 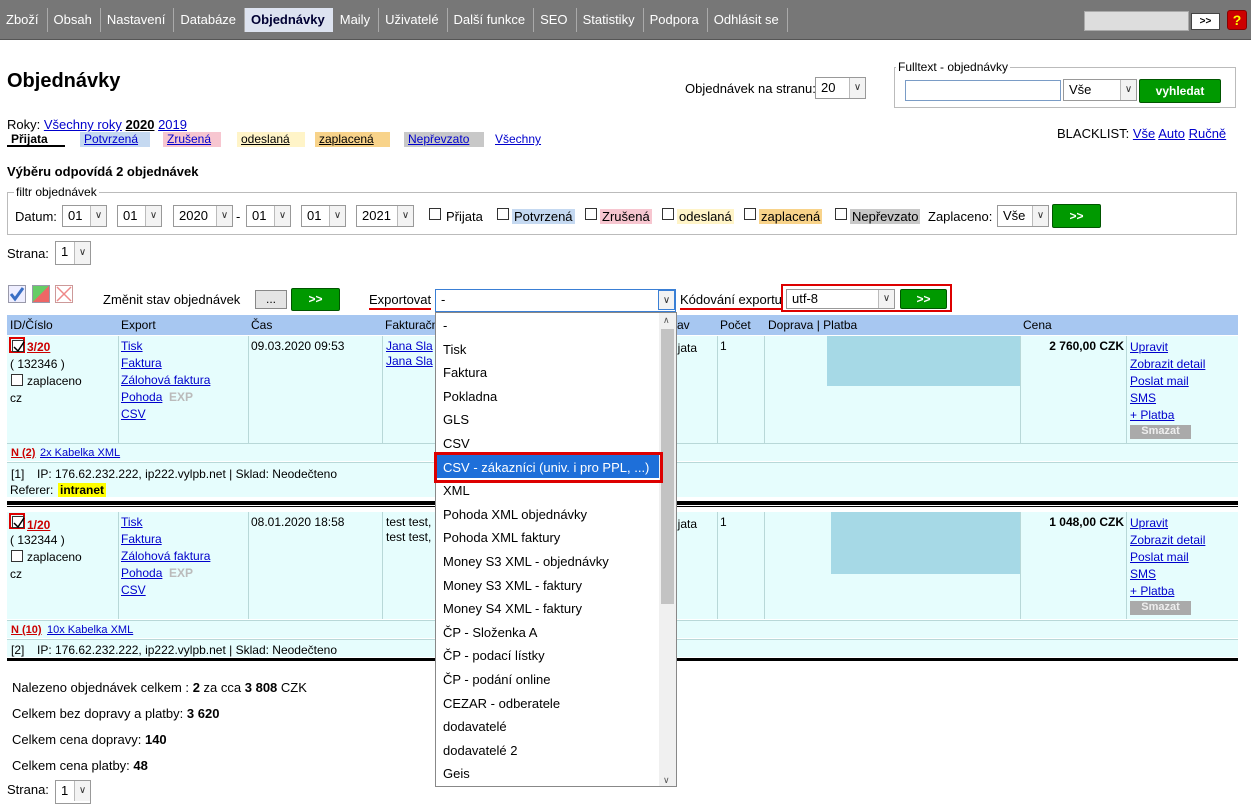 I want to click on status-neprevzato: Nepřevzato, so click(x=444, y=139).